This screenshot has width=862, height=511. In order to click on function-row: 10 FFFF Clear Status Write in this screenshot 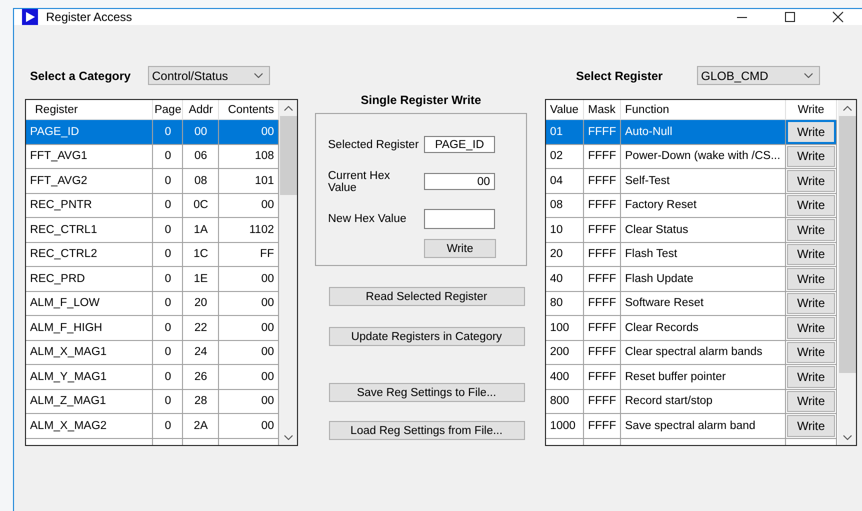, I will do `click(692, 230)`.